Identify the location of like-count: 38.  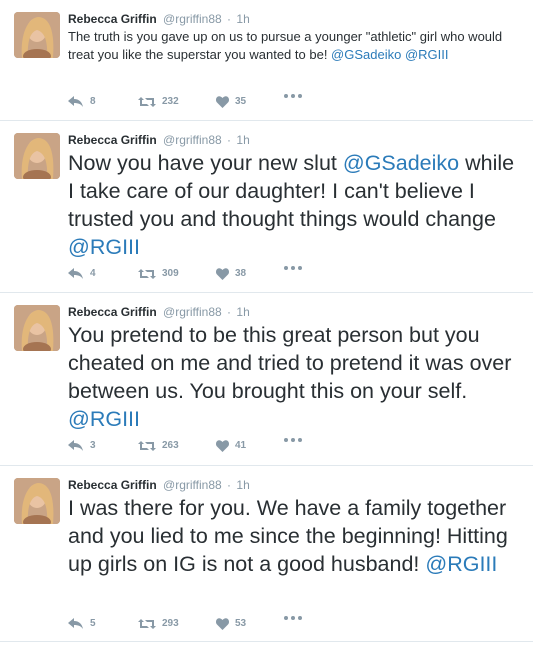
(241, 273).